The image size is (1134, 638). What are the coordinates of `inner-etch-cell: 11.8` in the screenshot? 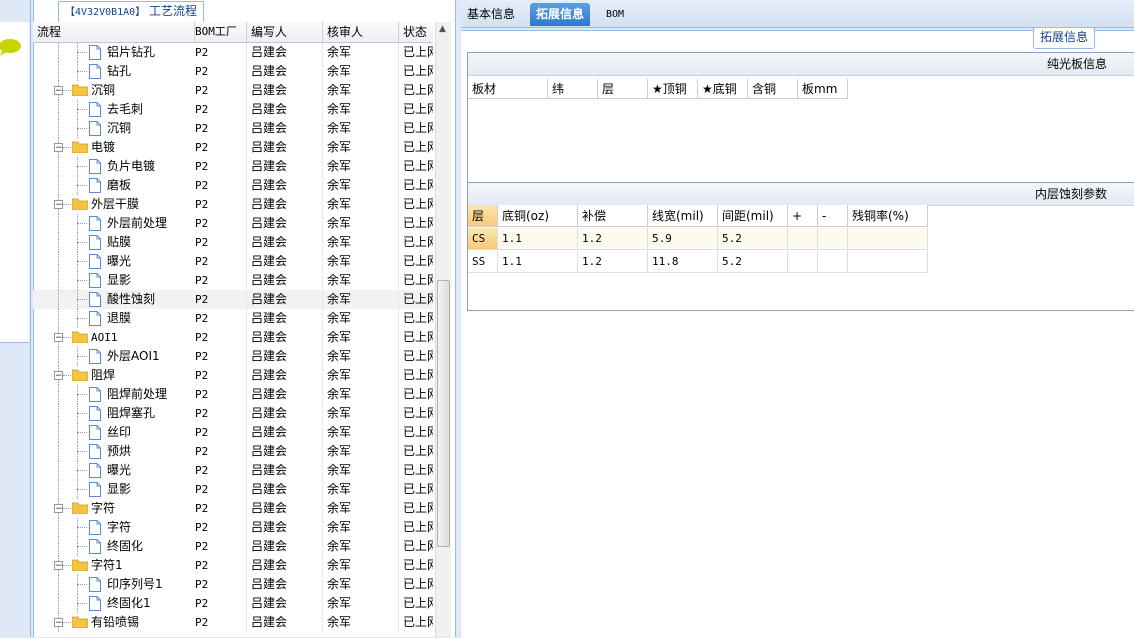 It's located at (683, 262).